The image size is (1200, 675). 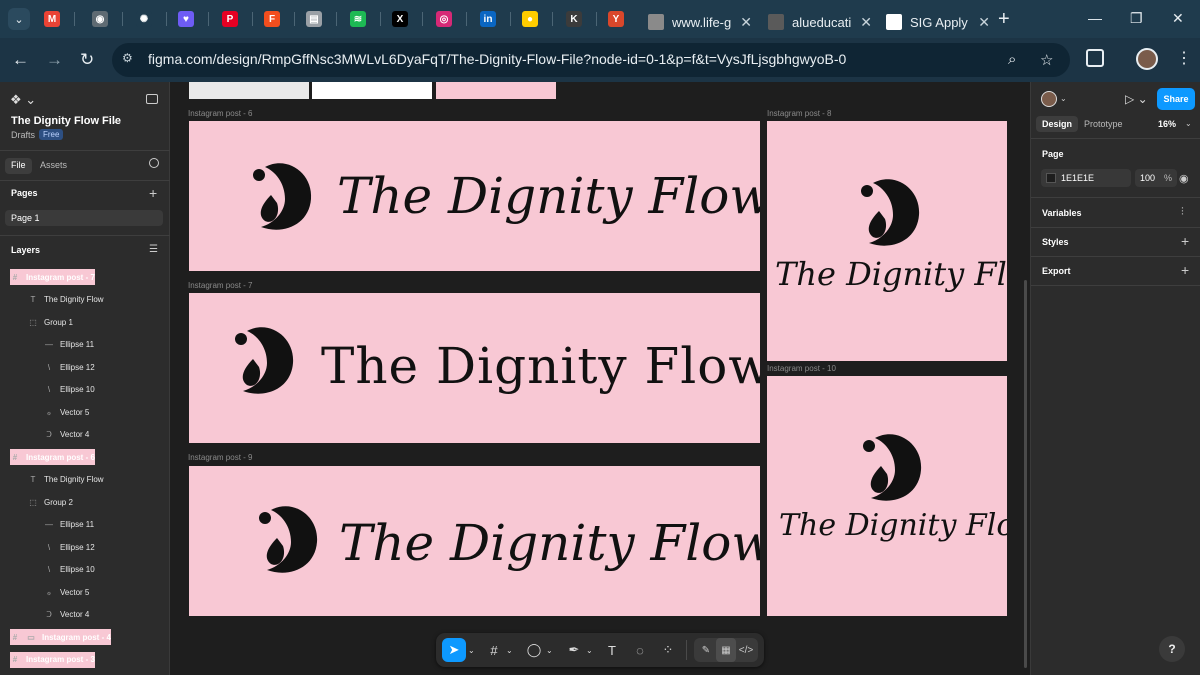 I want to click on background-opacity-field: 100 %, so click(x=1156, y=178).